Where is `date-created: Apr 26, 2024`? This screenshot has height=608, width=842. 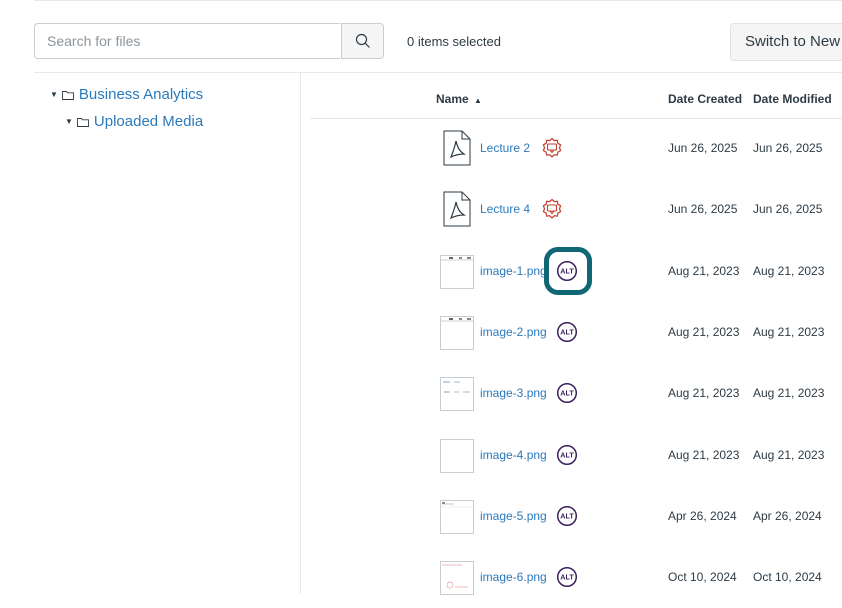
date-created: Apr 26, 2024 is located at coordinates (702, 515).